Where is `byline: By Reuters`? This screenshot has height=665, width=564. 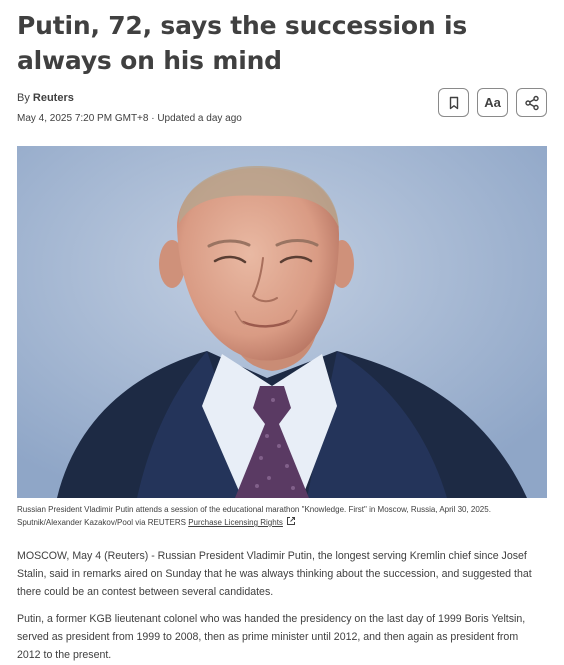 byline: By Reuters is located at coordinates (45, 98).